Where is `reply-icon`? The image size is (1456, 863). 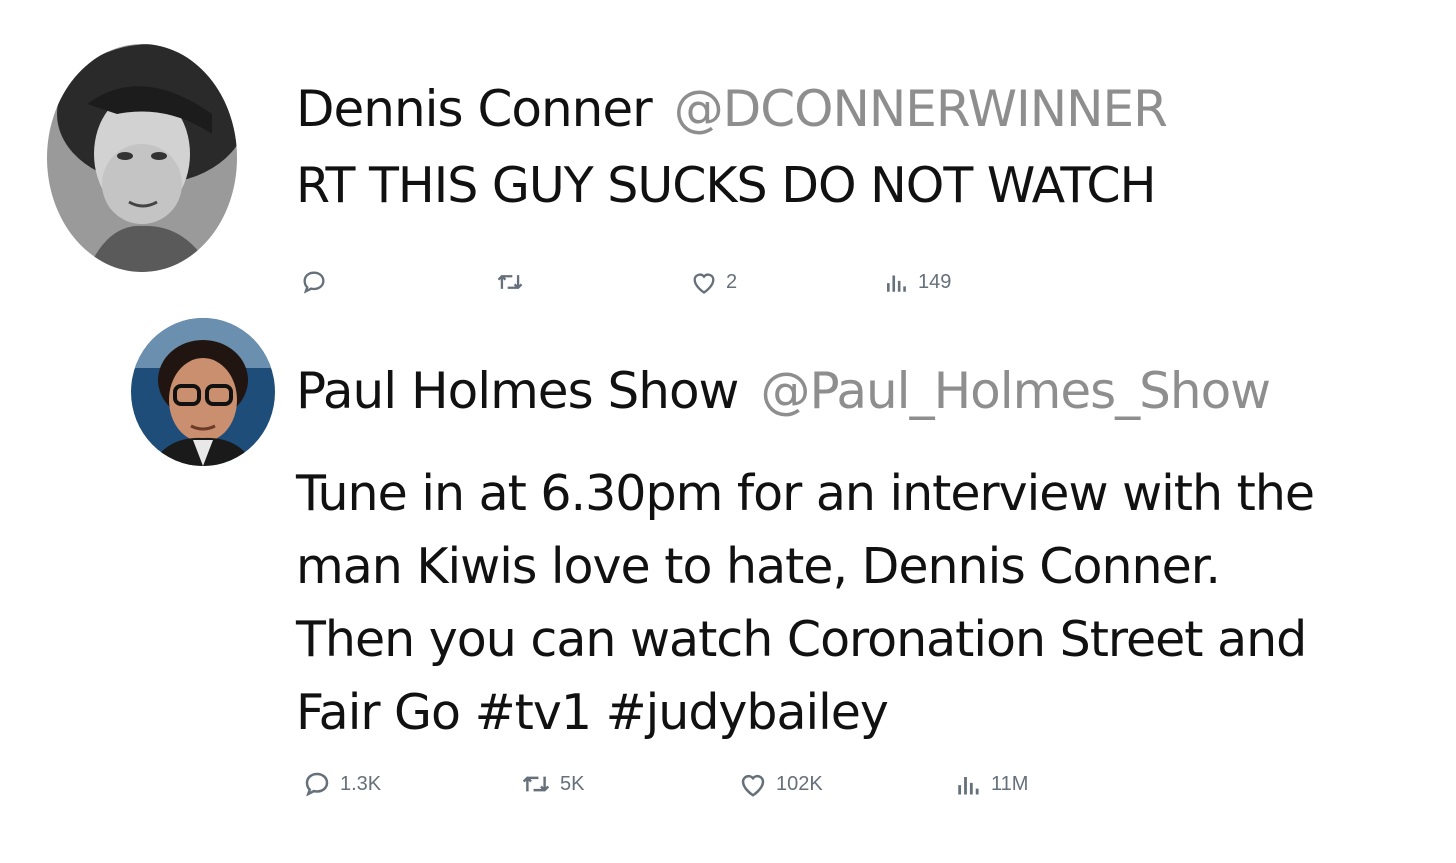 reply-icon is located at coordinates (317, 784).